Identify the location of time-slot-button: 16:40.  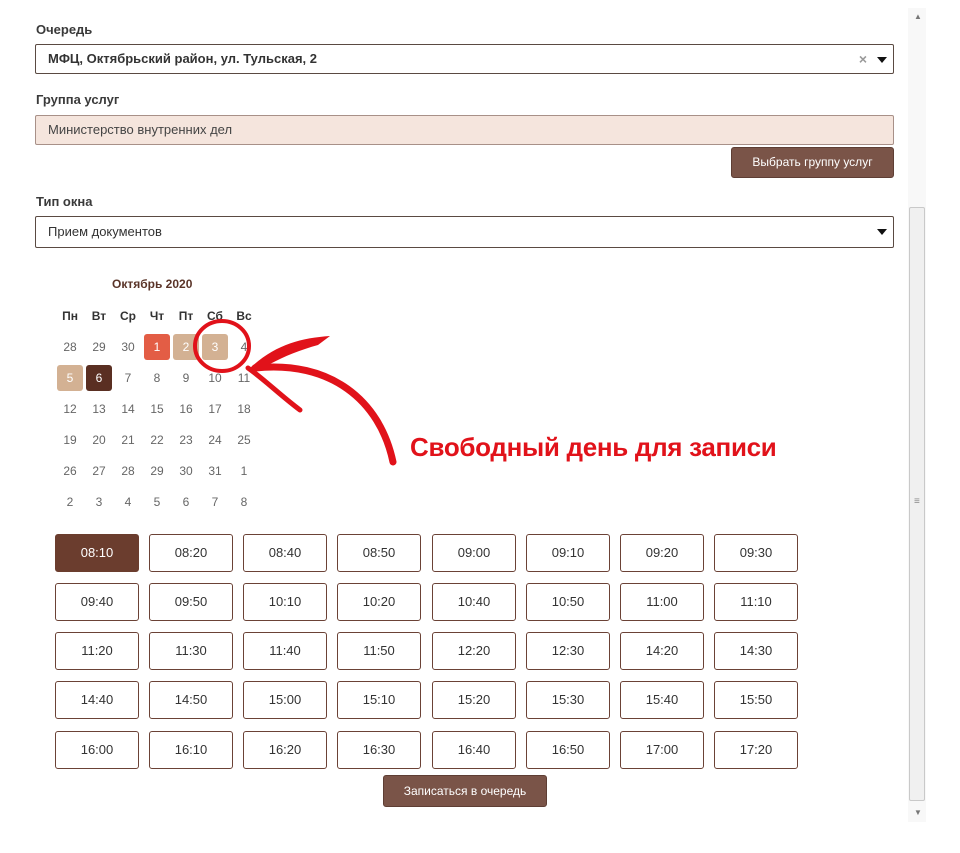
(474, 750).